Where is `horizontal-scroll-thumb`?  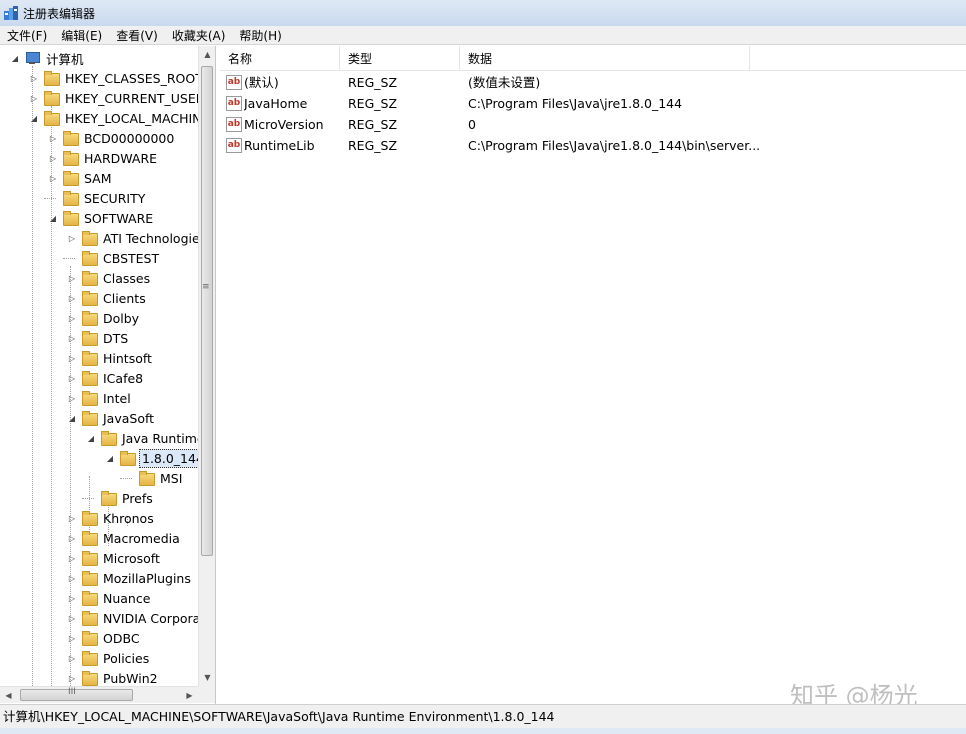
horizontal-scroll-thumb is located at coordinates (76, 695).